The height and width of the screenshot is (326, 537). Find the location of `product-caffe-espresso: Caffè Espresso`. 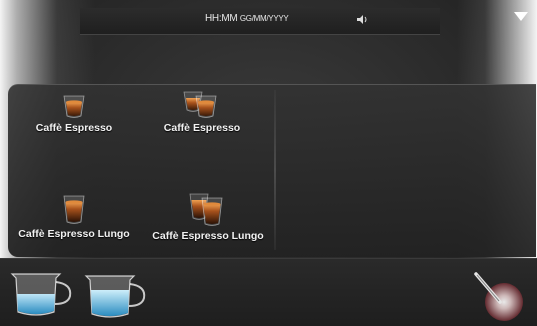

product-caffe-espresso: Caffè Espresso is located at coordinates (74, 112).